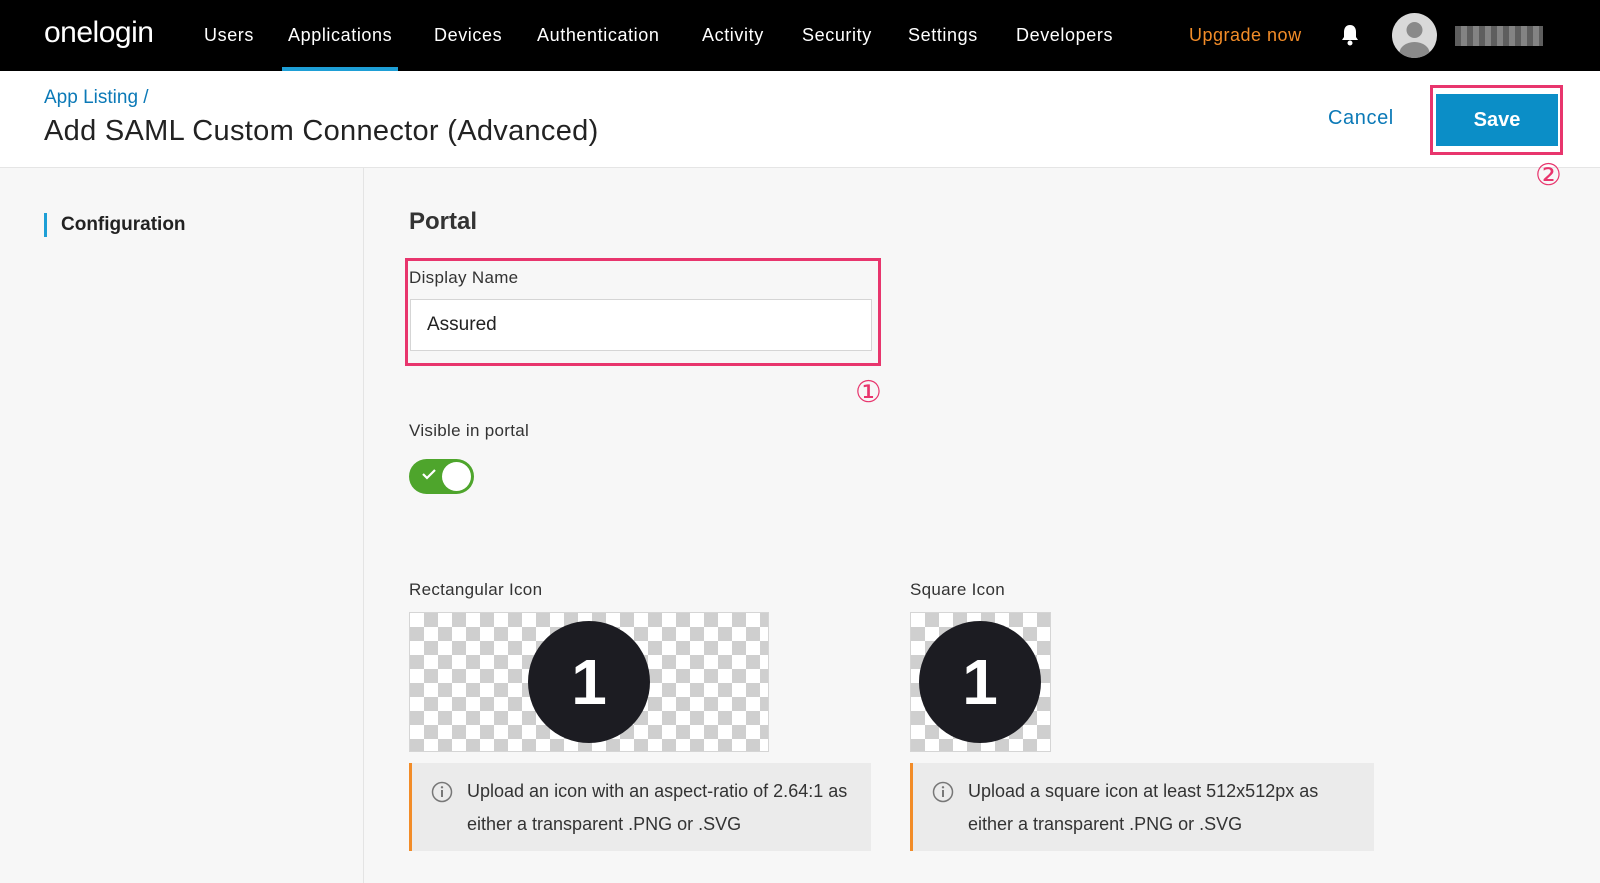  Describe the element at coordinates (476, 589) in the screenshot. I see `rectangular-icon-label: Rectangular Icon` at that location.